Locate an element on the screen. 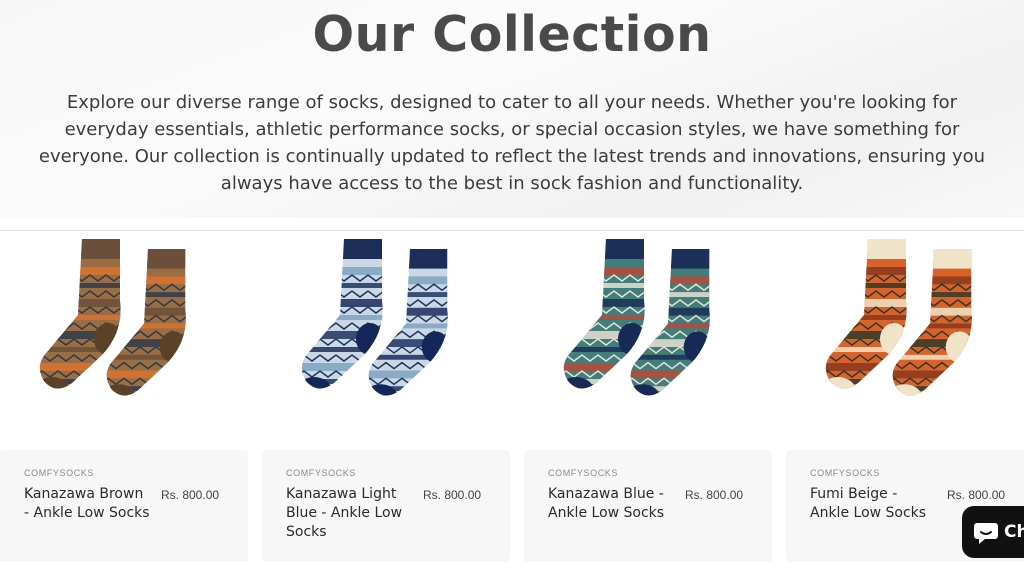  product-title: Kanazawa Brown - Ankle Low Socks is located at coordinates (88, 504).